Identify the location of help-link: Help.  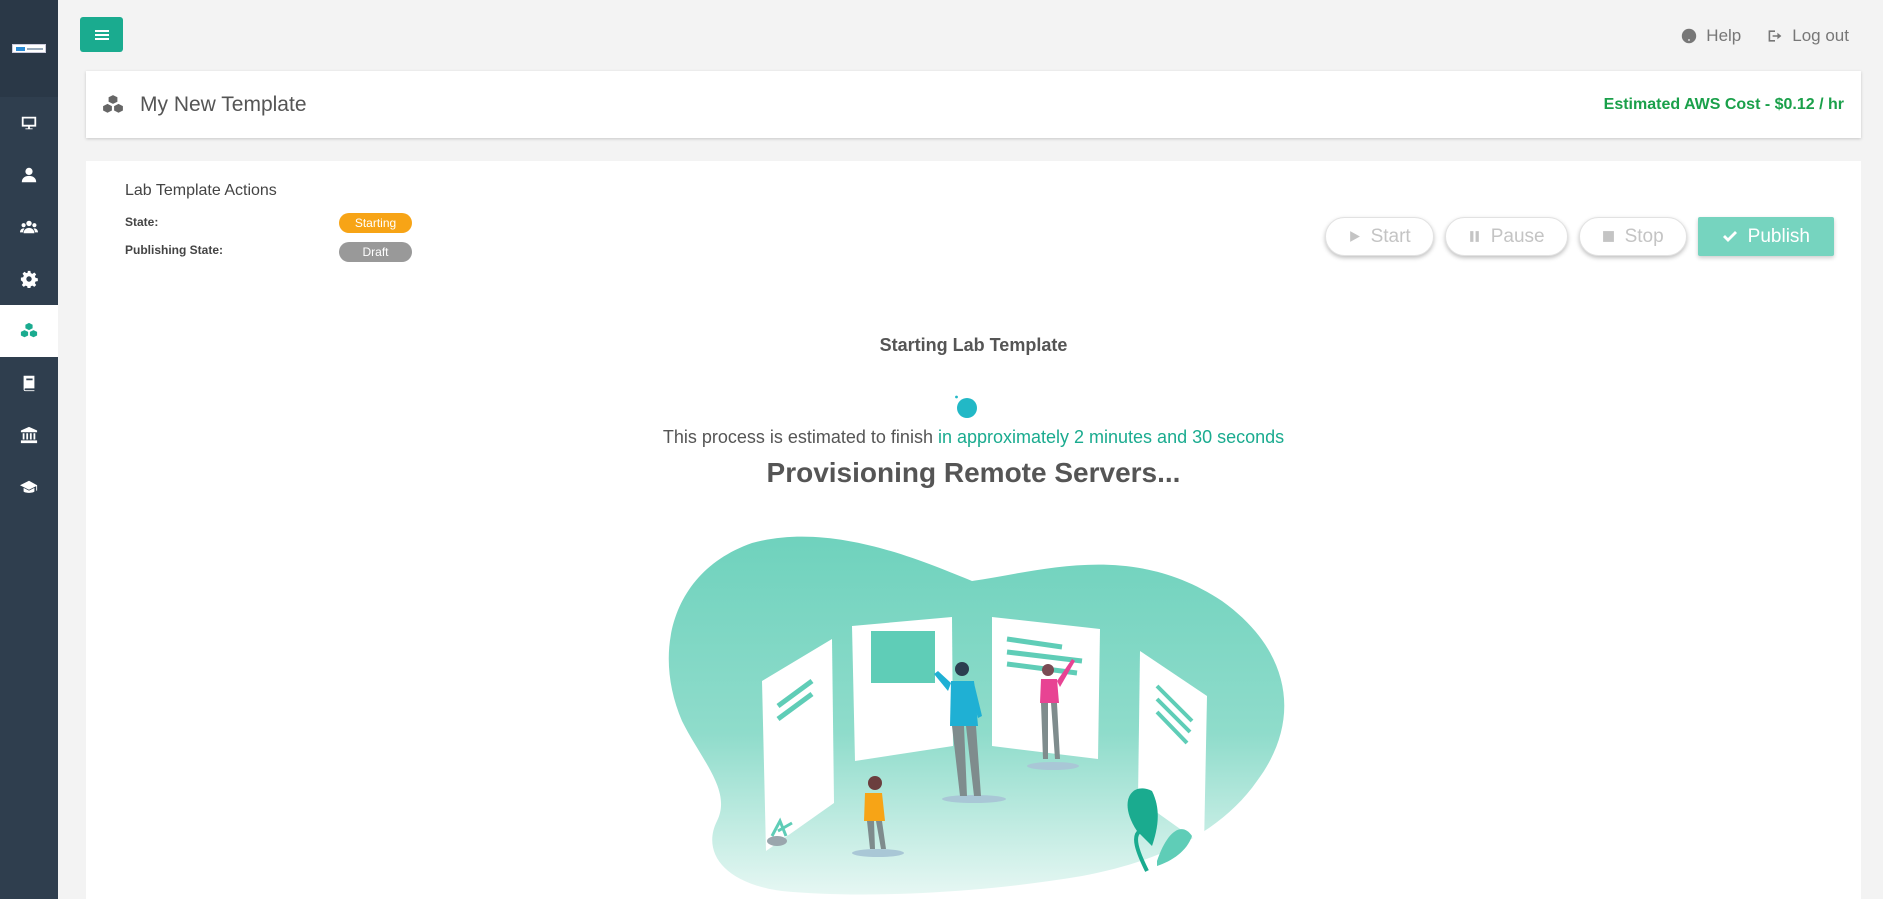
(1711, 36).